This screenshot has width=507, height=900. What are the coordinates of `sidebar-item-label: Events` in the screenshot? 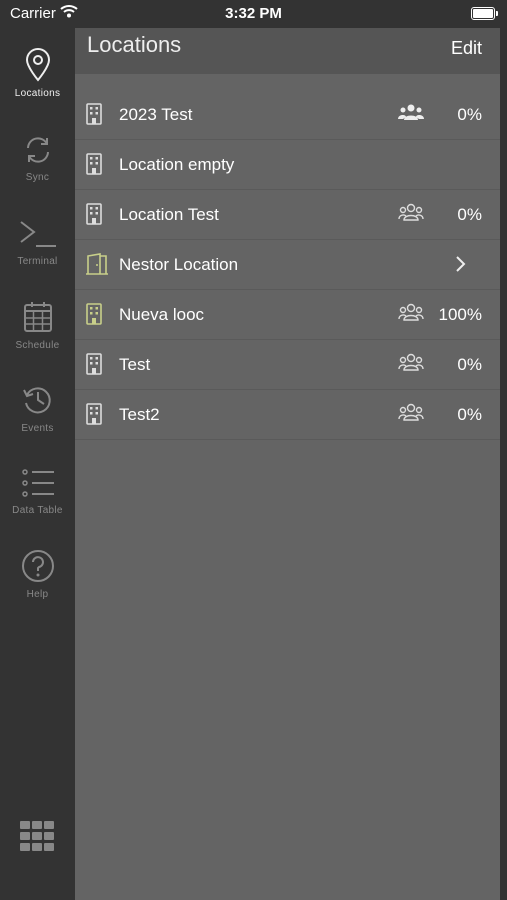 It's located at (37, 428).